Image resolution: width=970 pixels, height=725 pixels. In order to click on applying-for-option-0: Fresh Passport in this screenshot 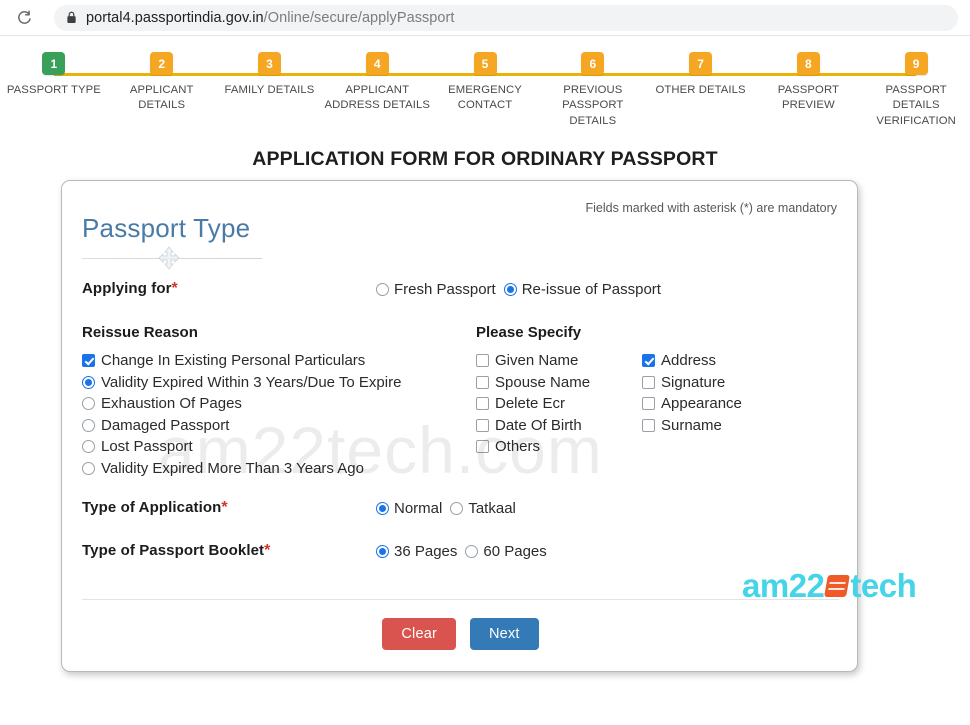, I will do `click(436, 289)`.